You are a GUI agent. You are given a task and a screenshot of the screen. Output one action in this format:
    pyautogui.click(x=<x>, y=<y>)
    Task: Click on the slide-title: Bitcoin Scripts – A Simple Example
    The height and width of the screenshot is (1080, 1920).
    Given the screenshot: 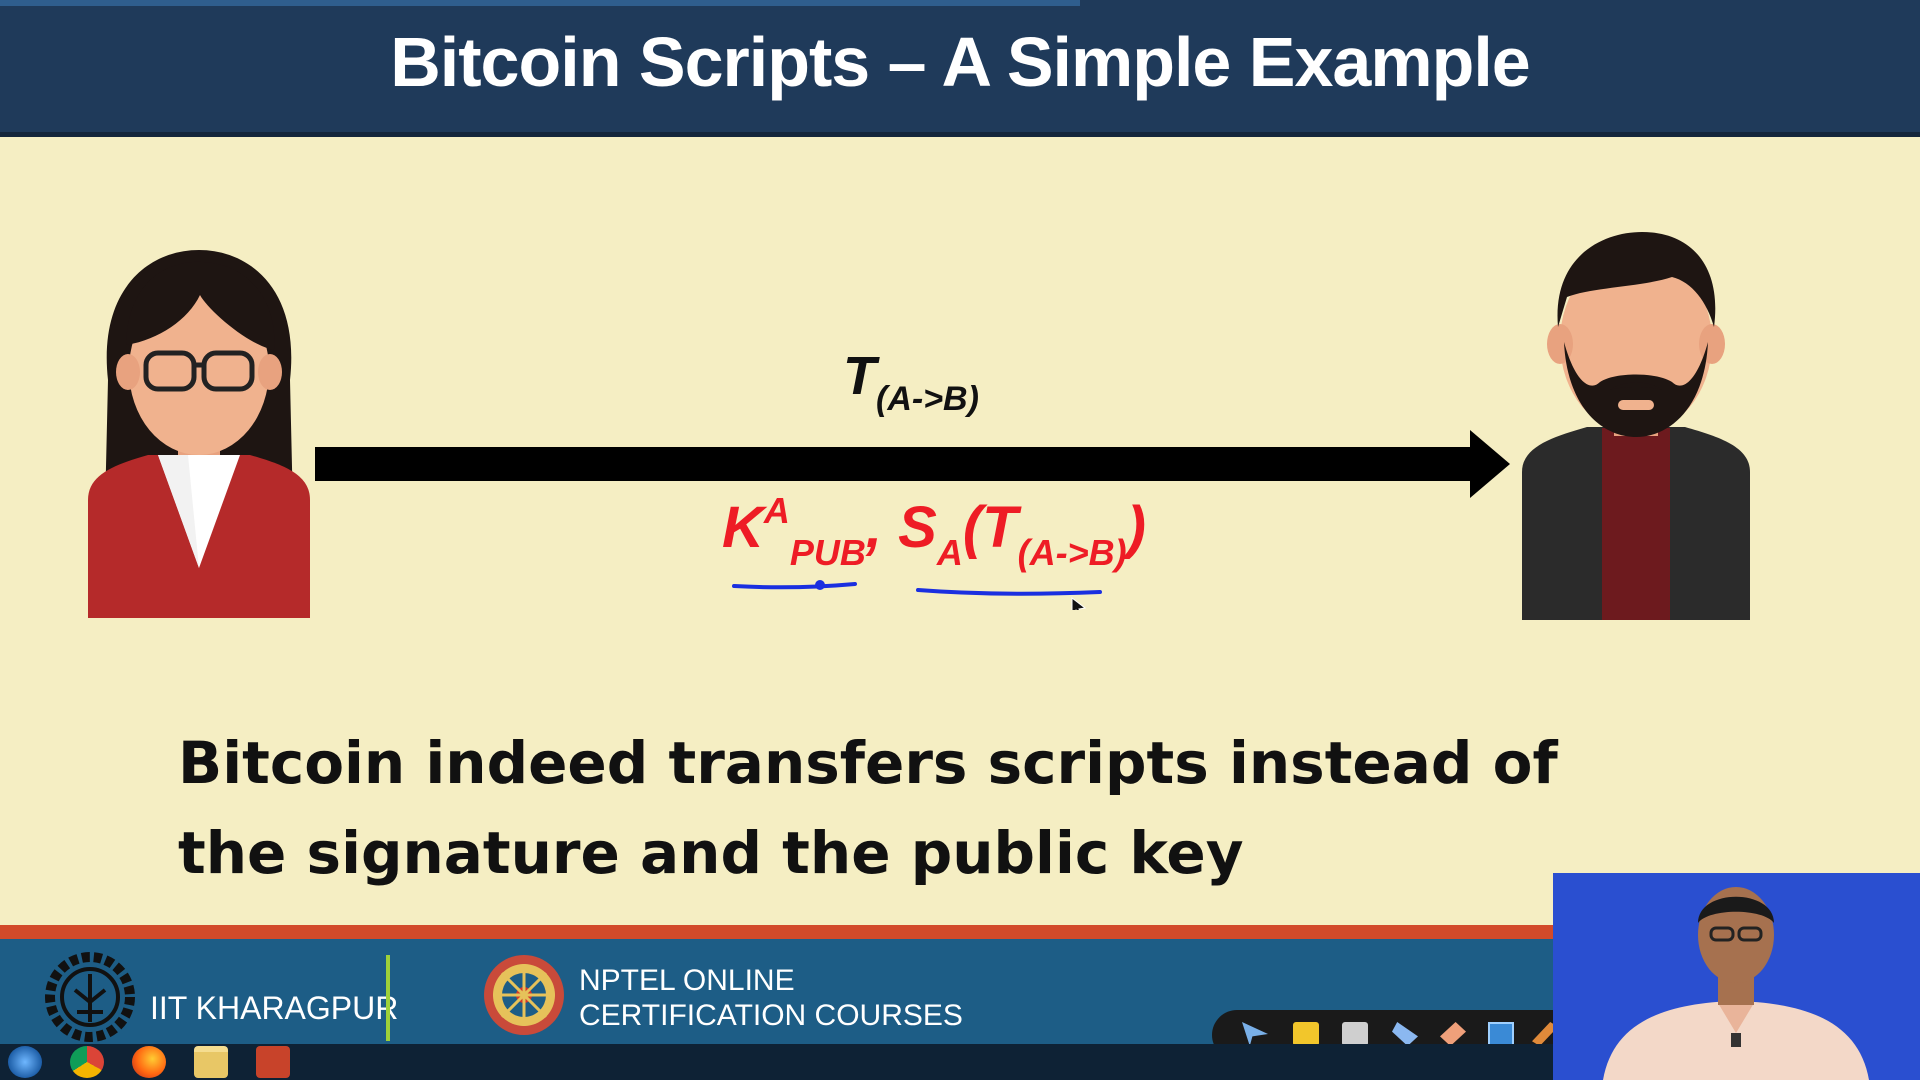 What is the action you would take?
    pyautogui.click(x=960, y=62)
    